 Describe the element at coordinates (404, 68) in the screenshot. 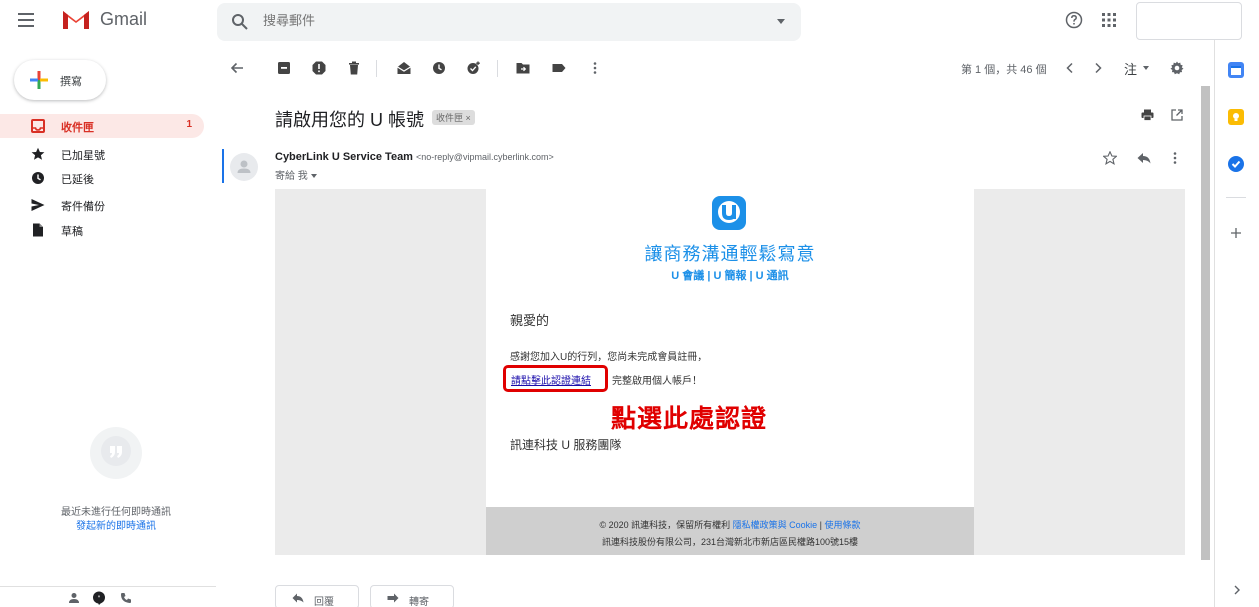

I see `mark-unread-icon` at that location.